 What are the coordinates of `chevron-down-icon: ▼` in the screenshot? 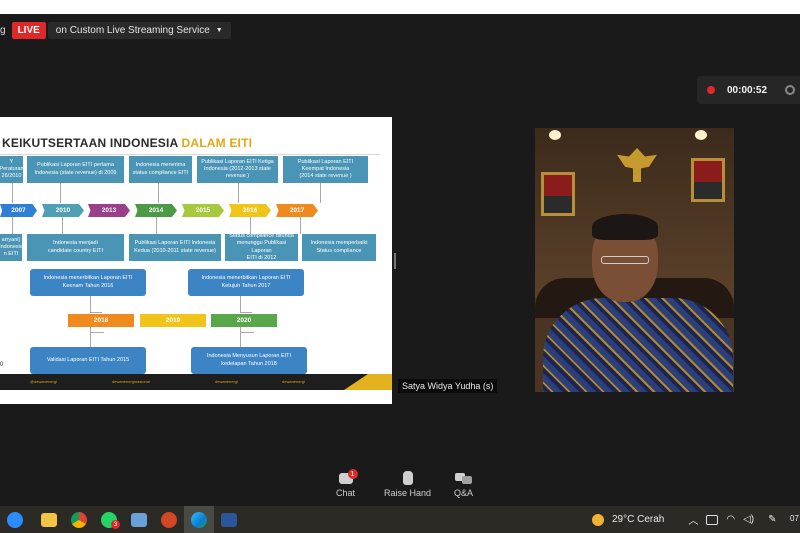 It's located at (219, 30).